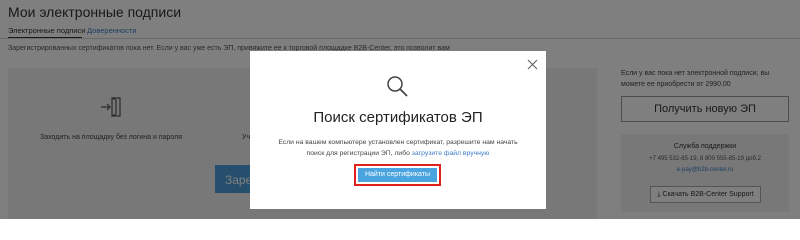 This screenshot has width=800, height=240. I want to click on close-icon, so click(532, 64).